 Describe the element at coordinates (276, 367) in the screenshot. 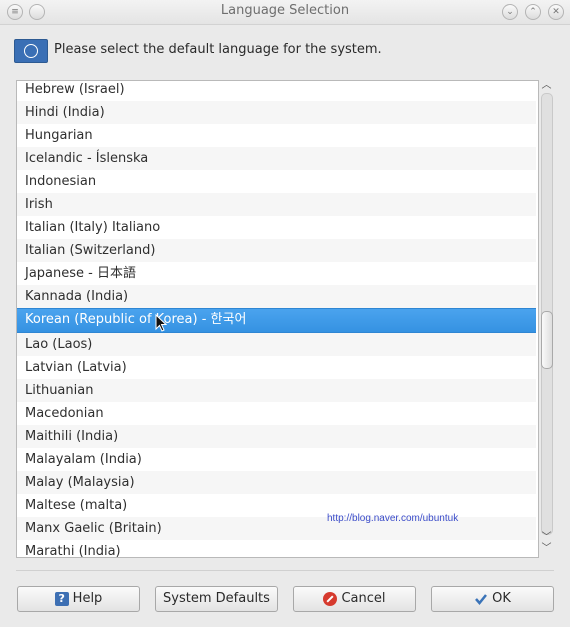

I see `language-item: Latvian (Latvia)` at that location.